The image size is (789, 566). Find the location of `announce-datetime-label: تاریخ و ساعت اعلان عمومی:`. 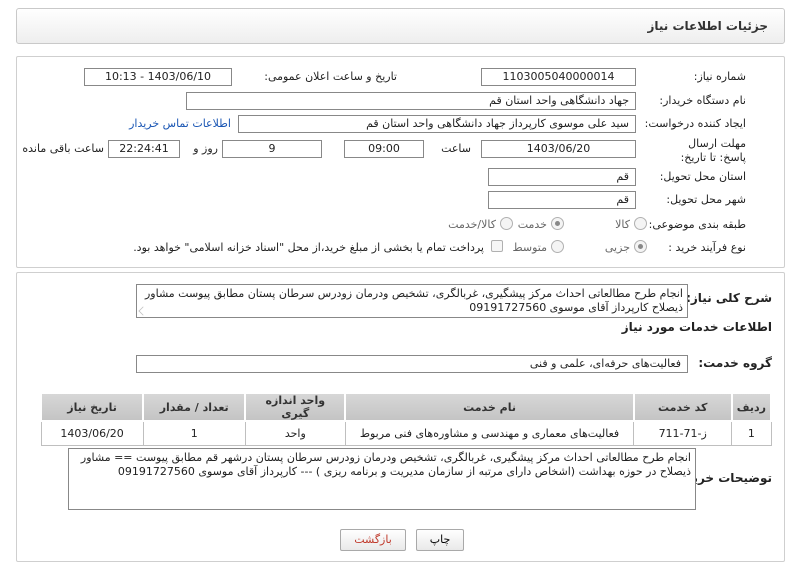

announce-datetime-label: تاریخ و ساعت اعلان عمومی: is located at coordinates (330, 76).